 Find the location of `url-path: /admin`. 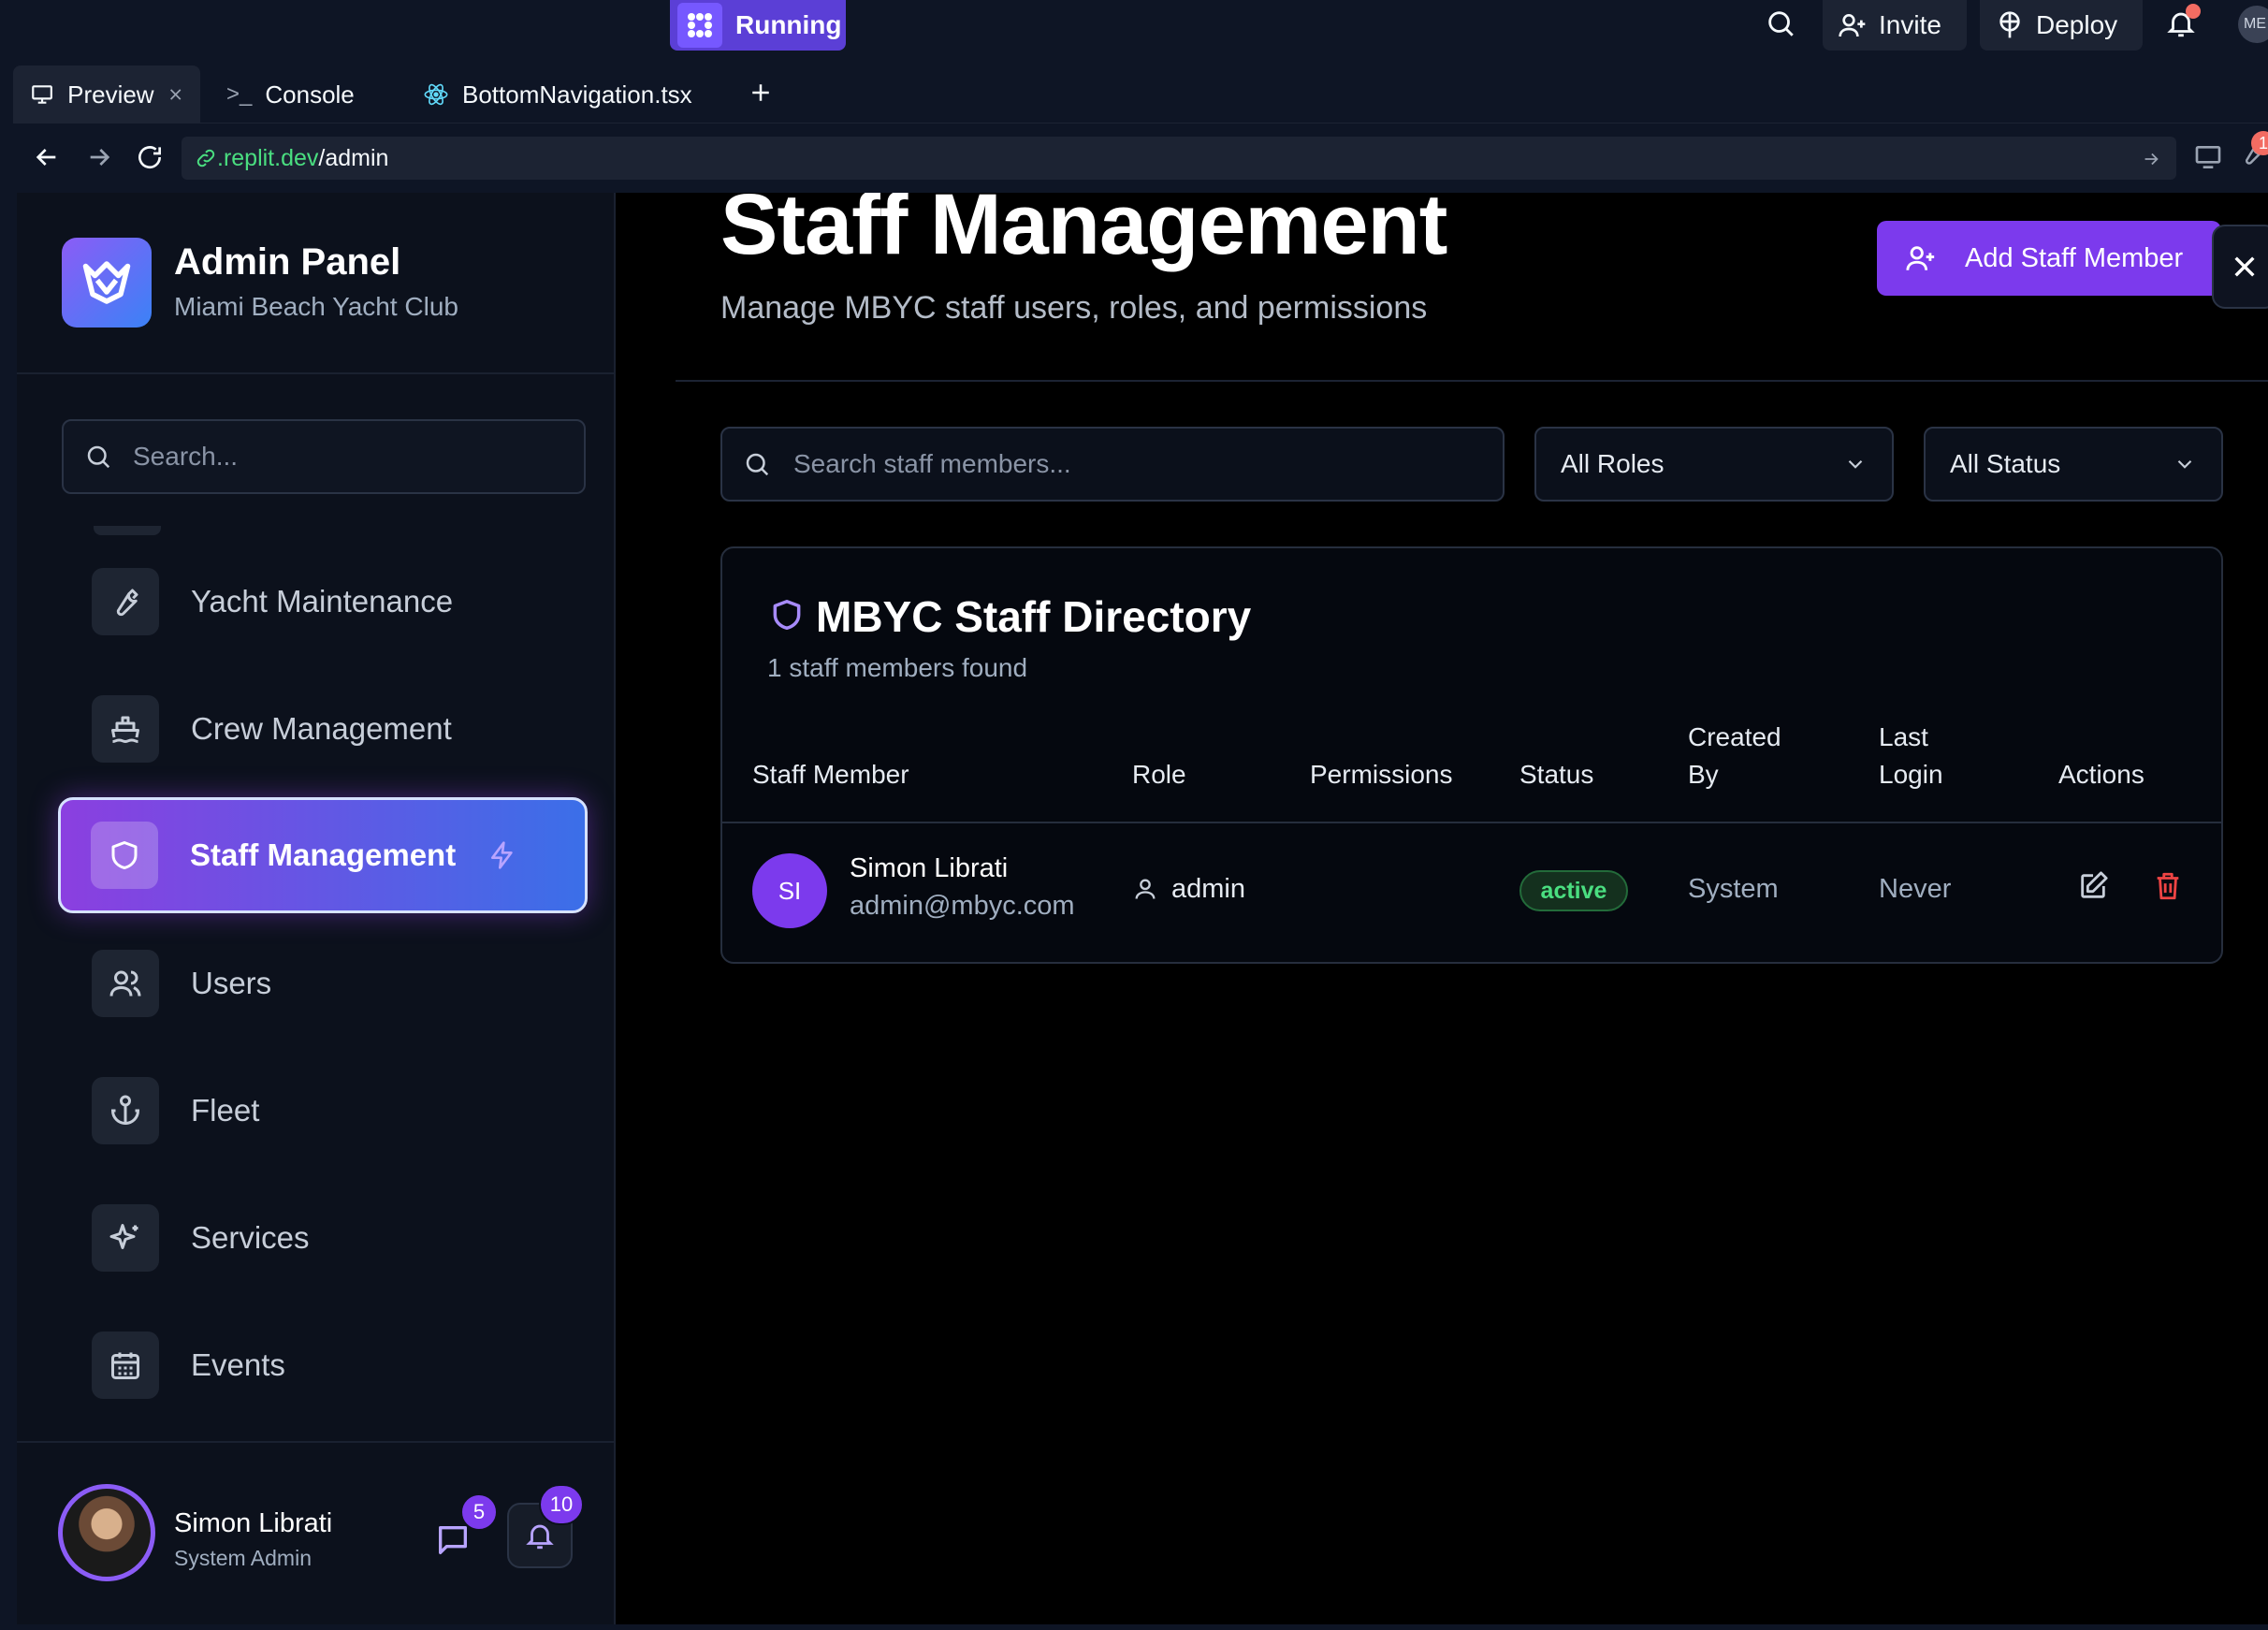

url-path: /admin is located at coordinates (354, 157).